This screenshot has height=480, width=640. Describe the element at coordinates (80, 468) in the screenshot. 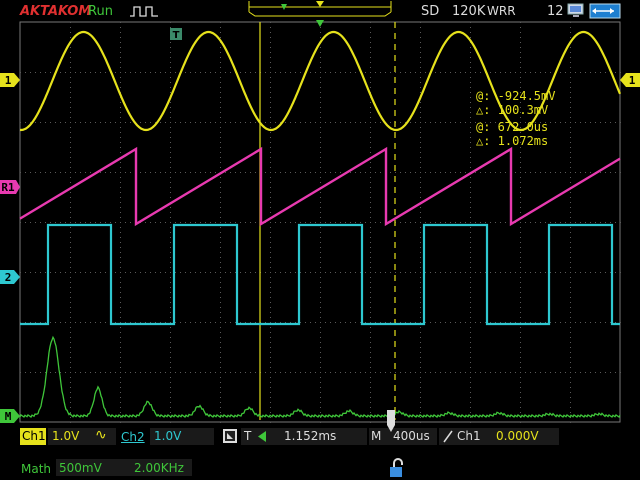

I see `math-scale: 500mV` at that location.